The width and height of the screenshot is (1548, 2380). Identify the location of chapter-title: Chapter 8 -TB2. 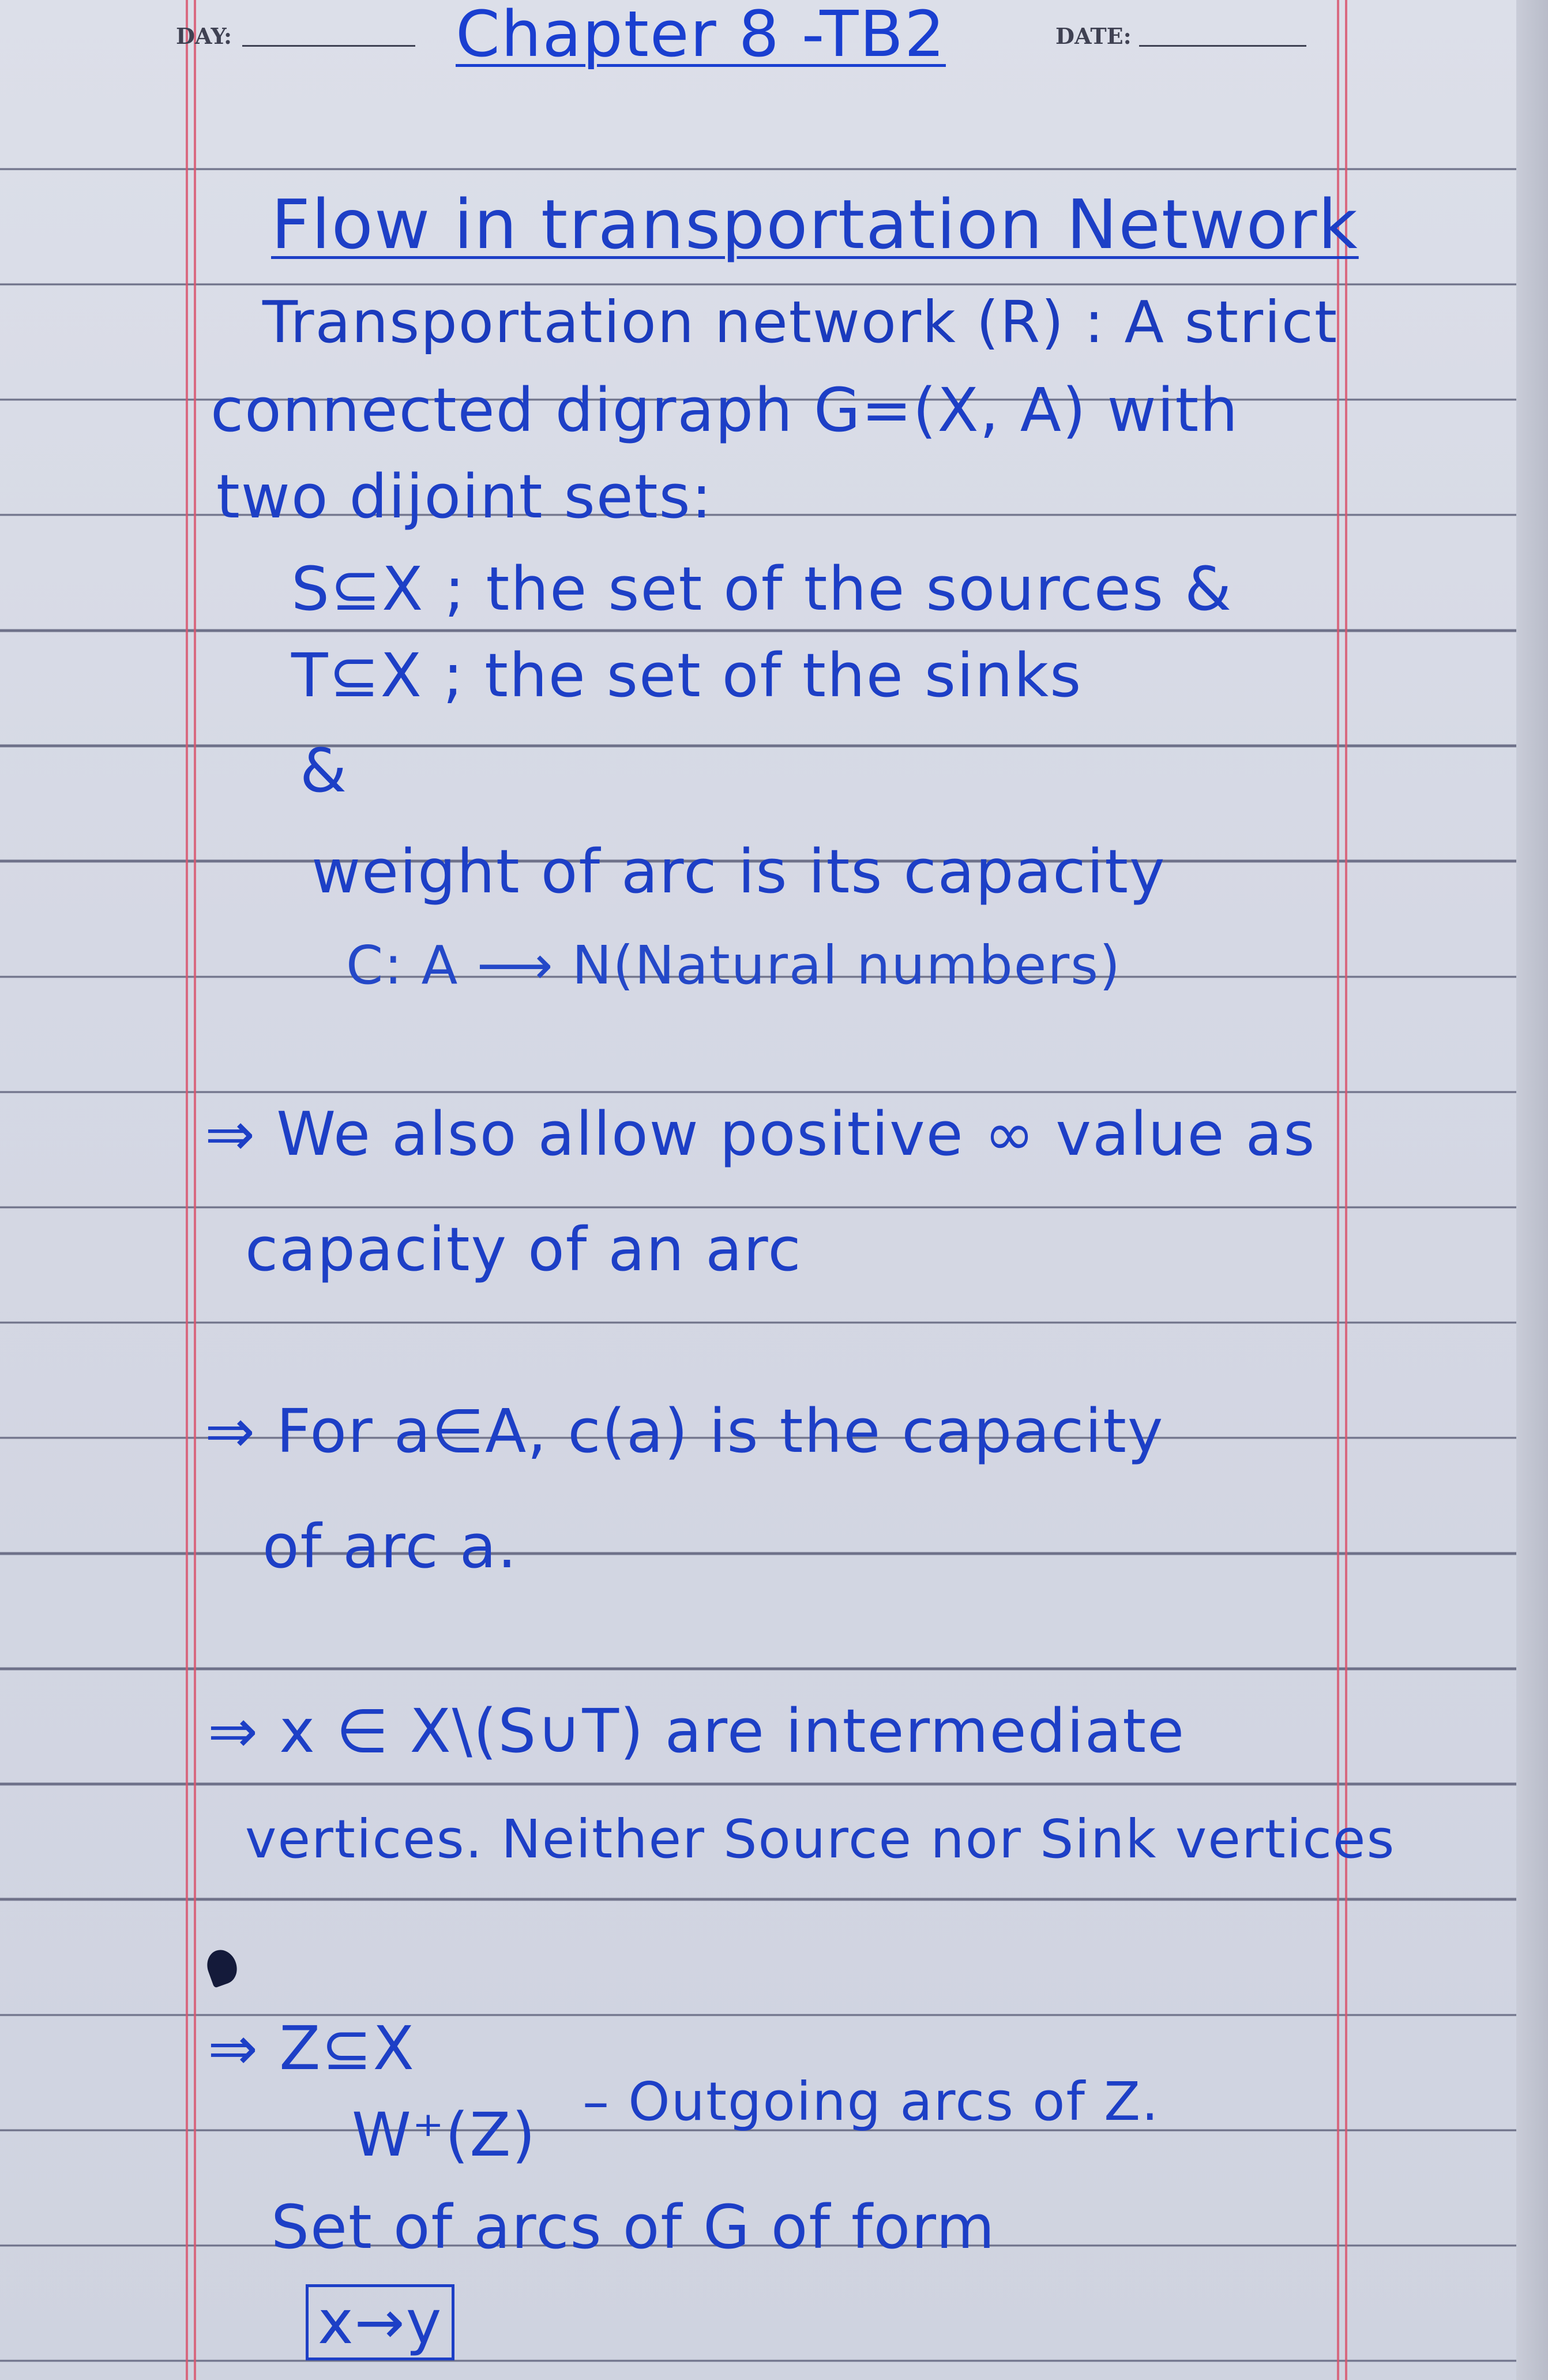
(701, 35).